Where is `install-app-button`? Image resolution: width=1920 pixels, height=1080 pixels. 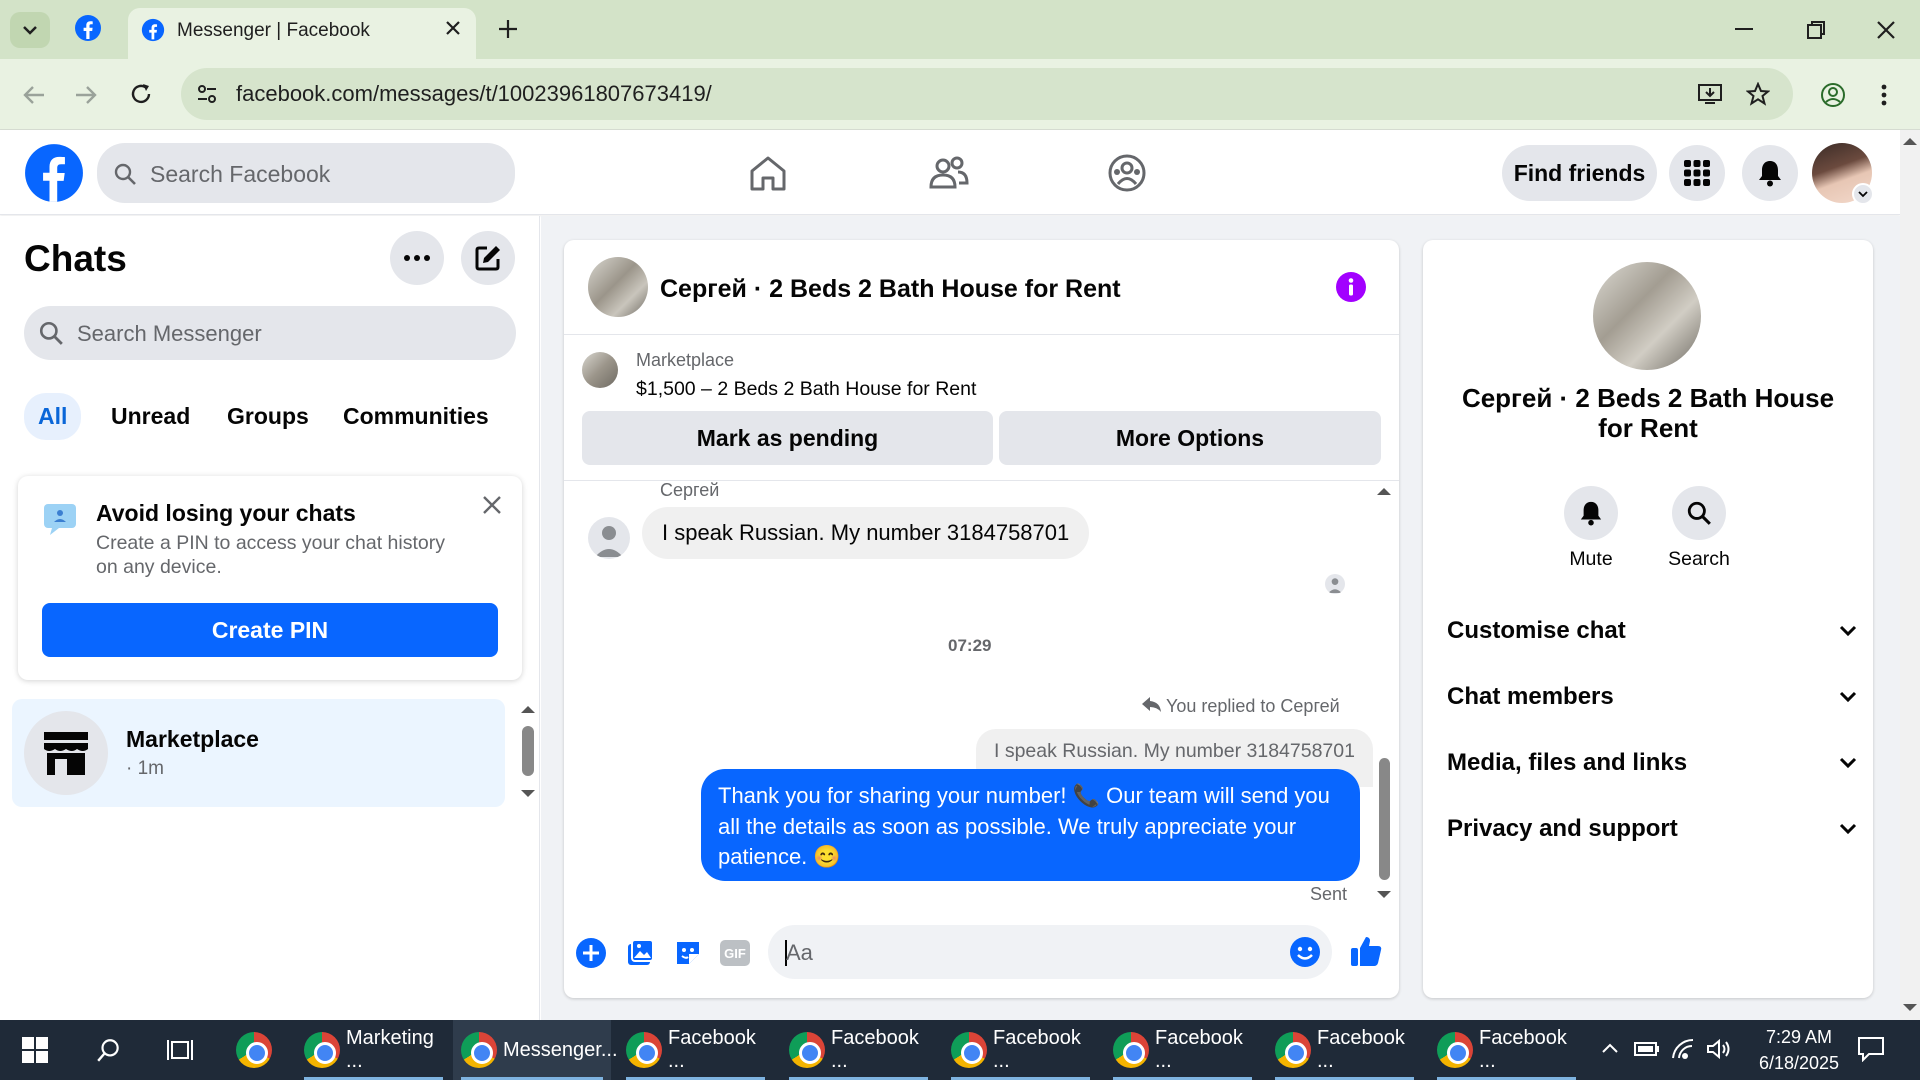 install-app-button is located at coordinates (1710, 94).